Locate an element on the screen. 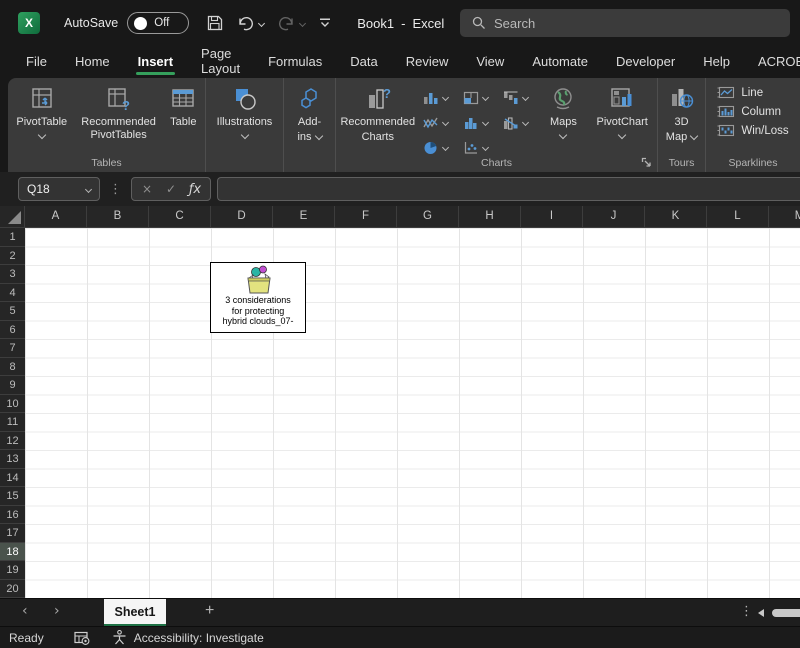 This screenshot has height=648, width=800. sheet-nav-right-icon: › is located at coordinates (57, 611).